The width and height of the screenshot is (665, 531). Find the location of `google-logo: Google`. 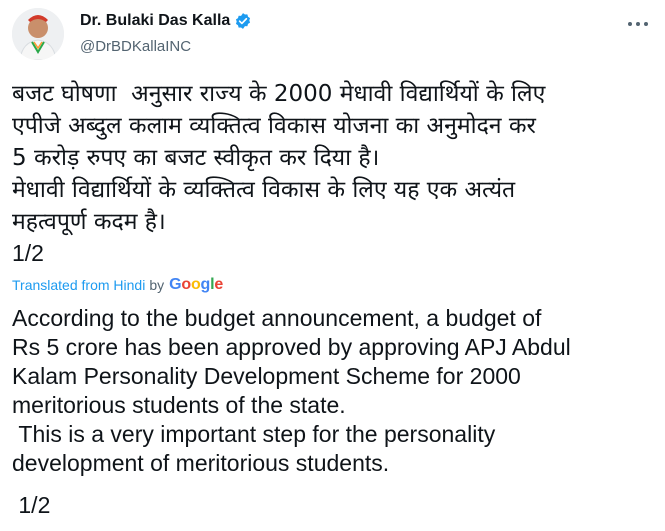

google-logo: Google is located at coordinates (196, 284).